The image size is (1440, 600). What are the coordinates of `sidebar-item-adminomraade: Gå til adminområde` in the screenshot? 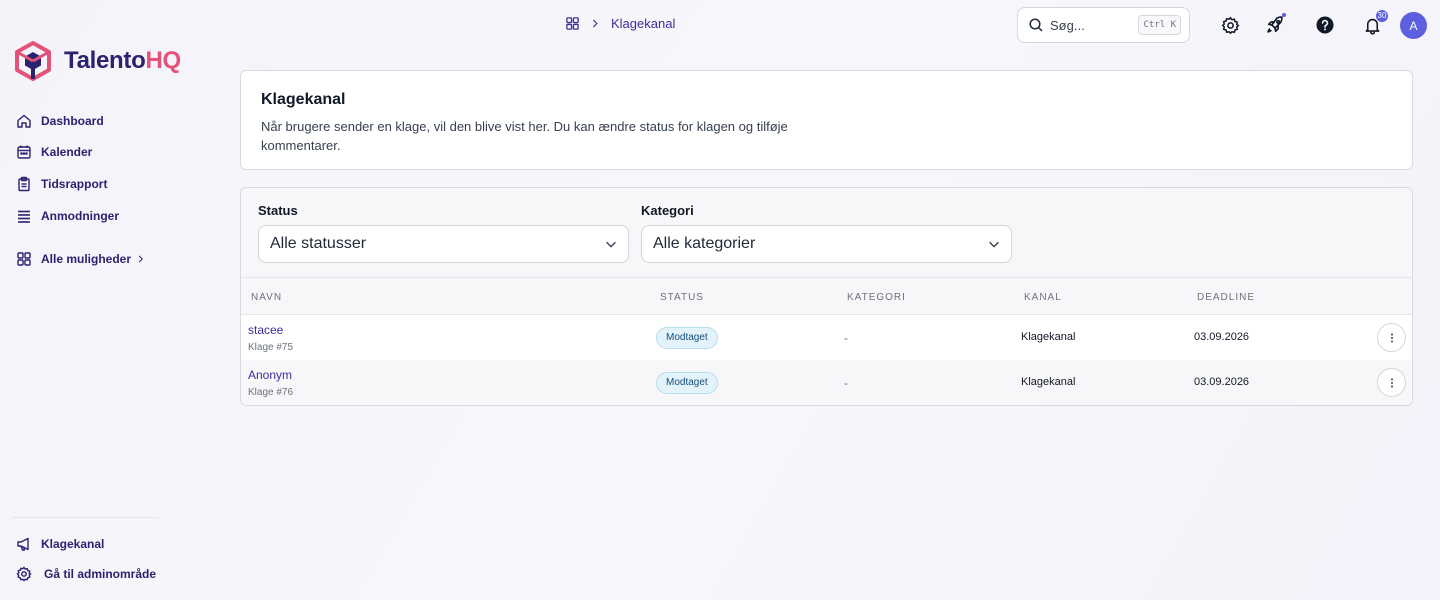 It's located at (86, 574).